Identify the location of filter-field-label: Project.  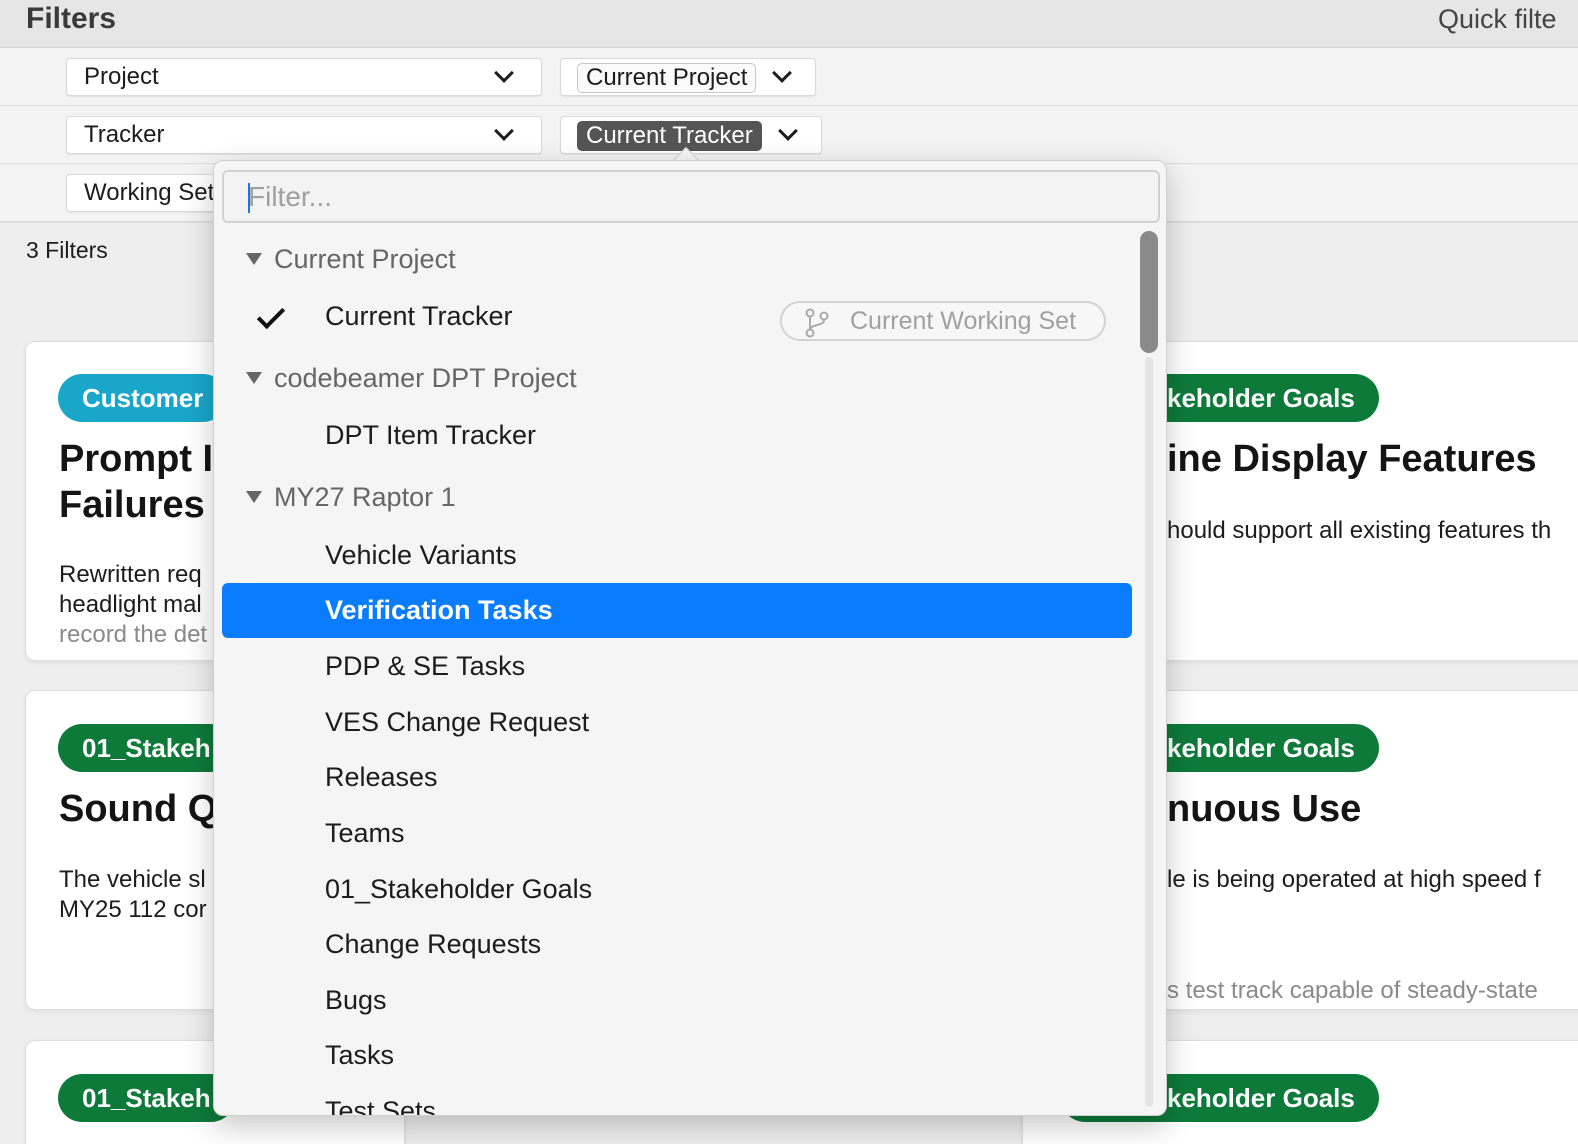
(121, 76).